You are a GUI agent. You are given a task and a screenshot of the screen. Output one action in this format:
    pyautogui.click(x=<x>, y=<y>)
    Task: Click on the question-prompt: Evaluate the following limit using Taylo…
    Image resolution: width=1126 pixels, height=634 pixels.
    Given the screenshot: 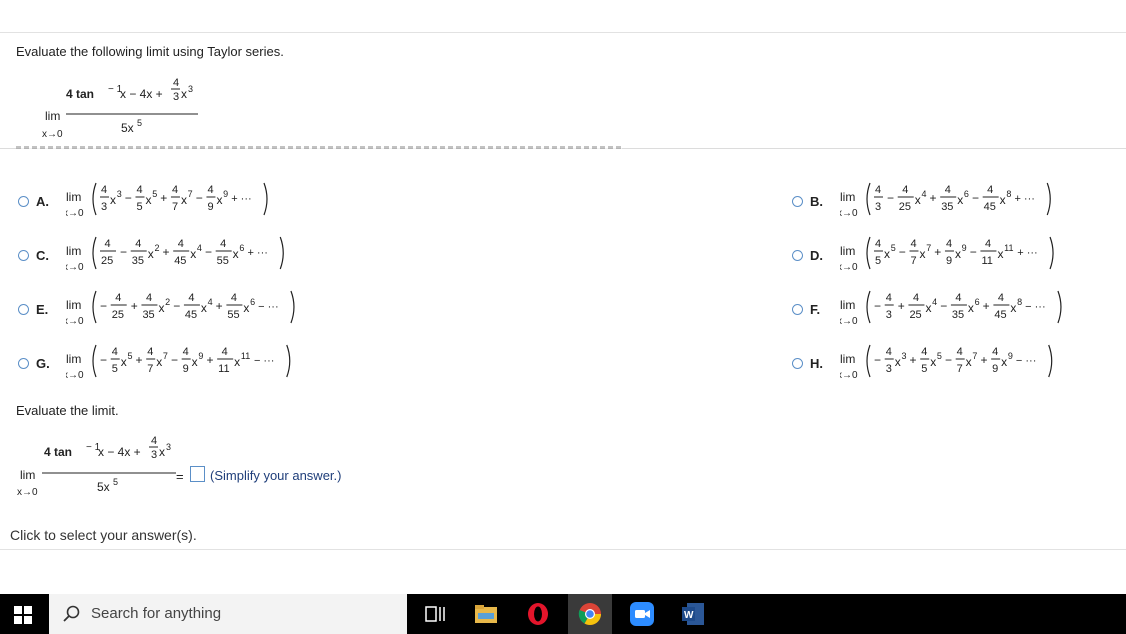 What is the action you would take?
    pyautogui.click(x=150, y=51)
    